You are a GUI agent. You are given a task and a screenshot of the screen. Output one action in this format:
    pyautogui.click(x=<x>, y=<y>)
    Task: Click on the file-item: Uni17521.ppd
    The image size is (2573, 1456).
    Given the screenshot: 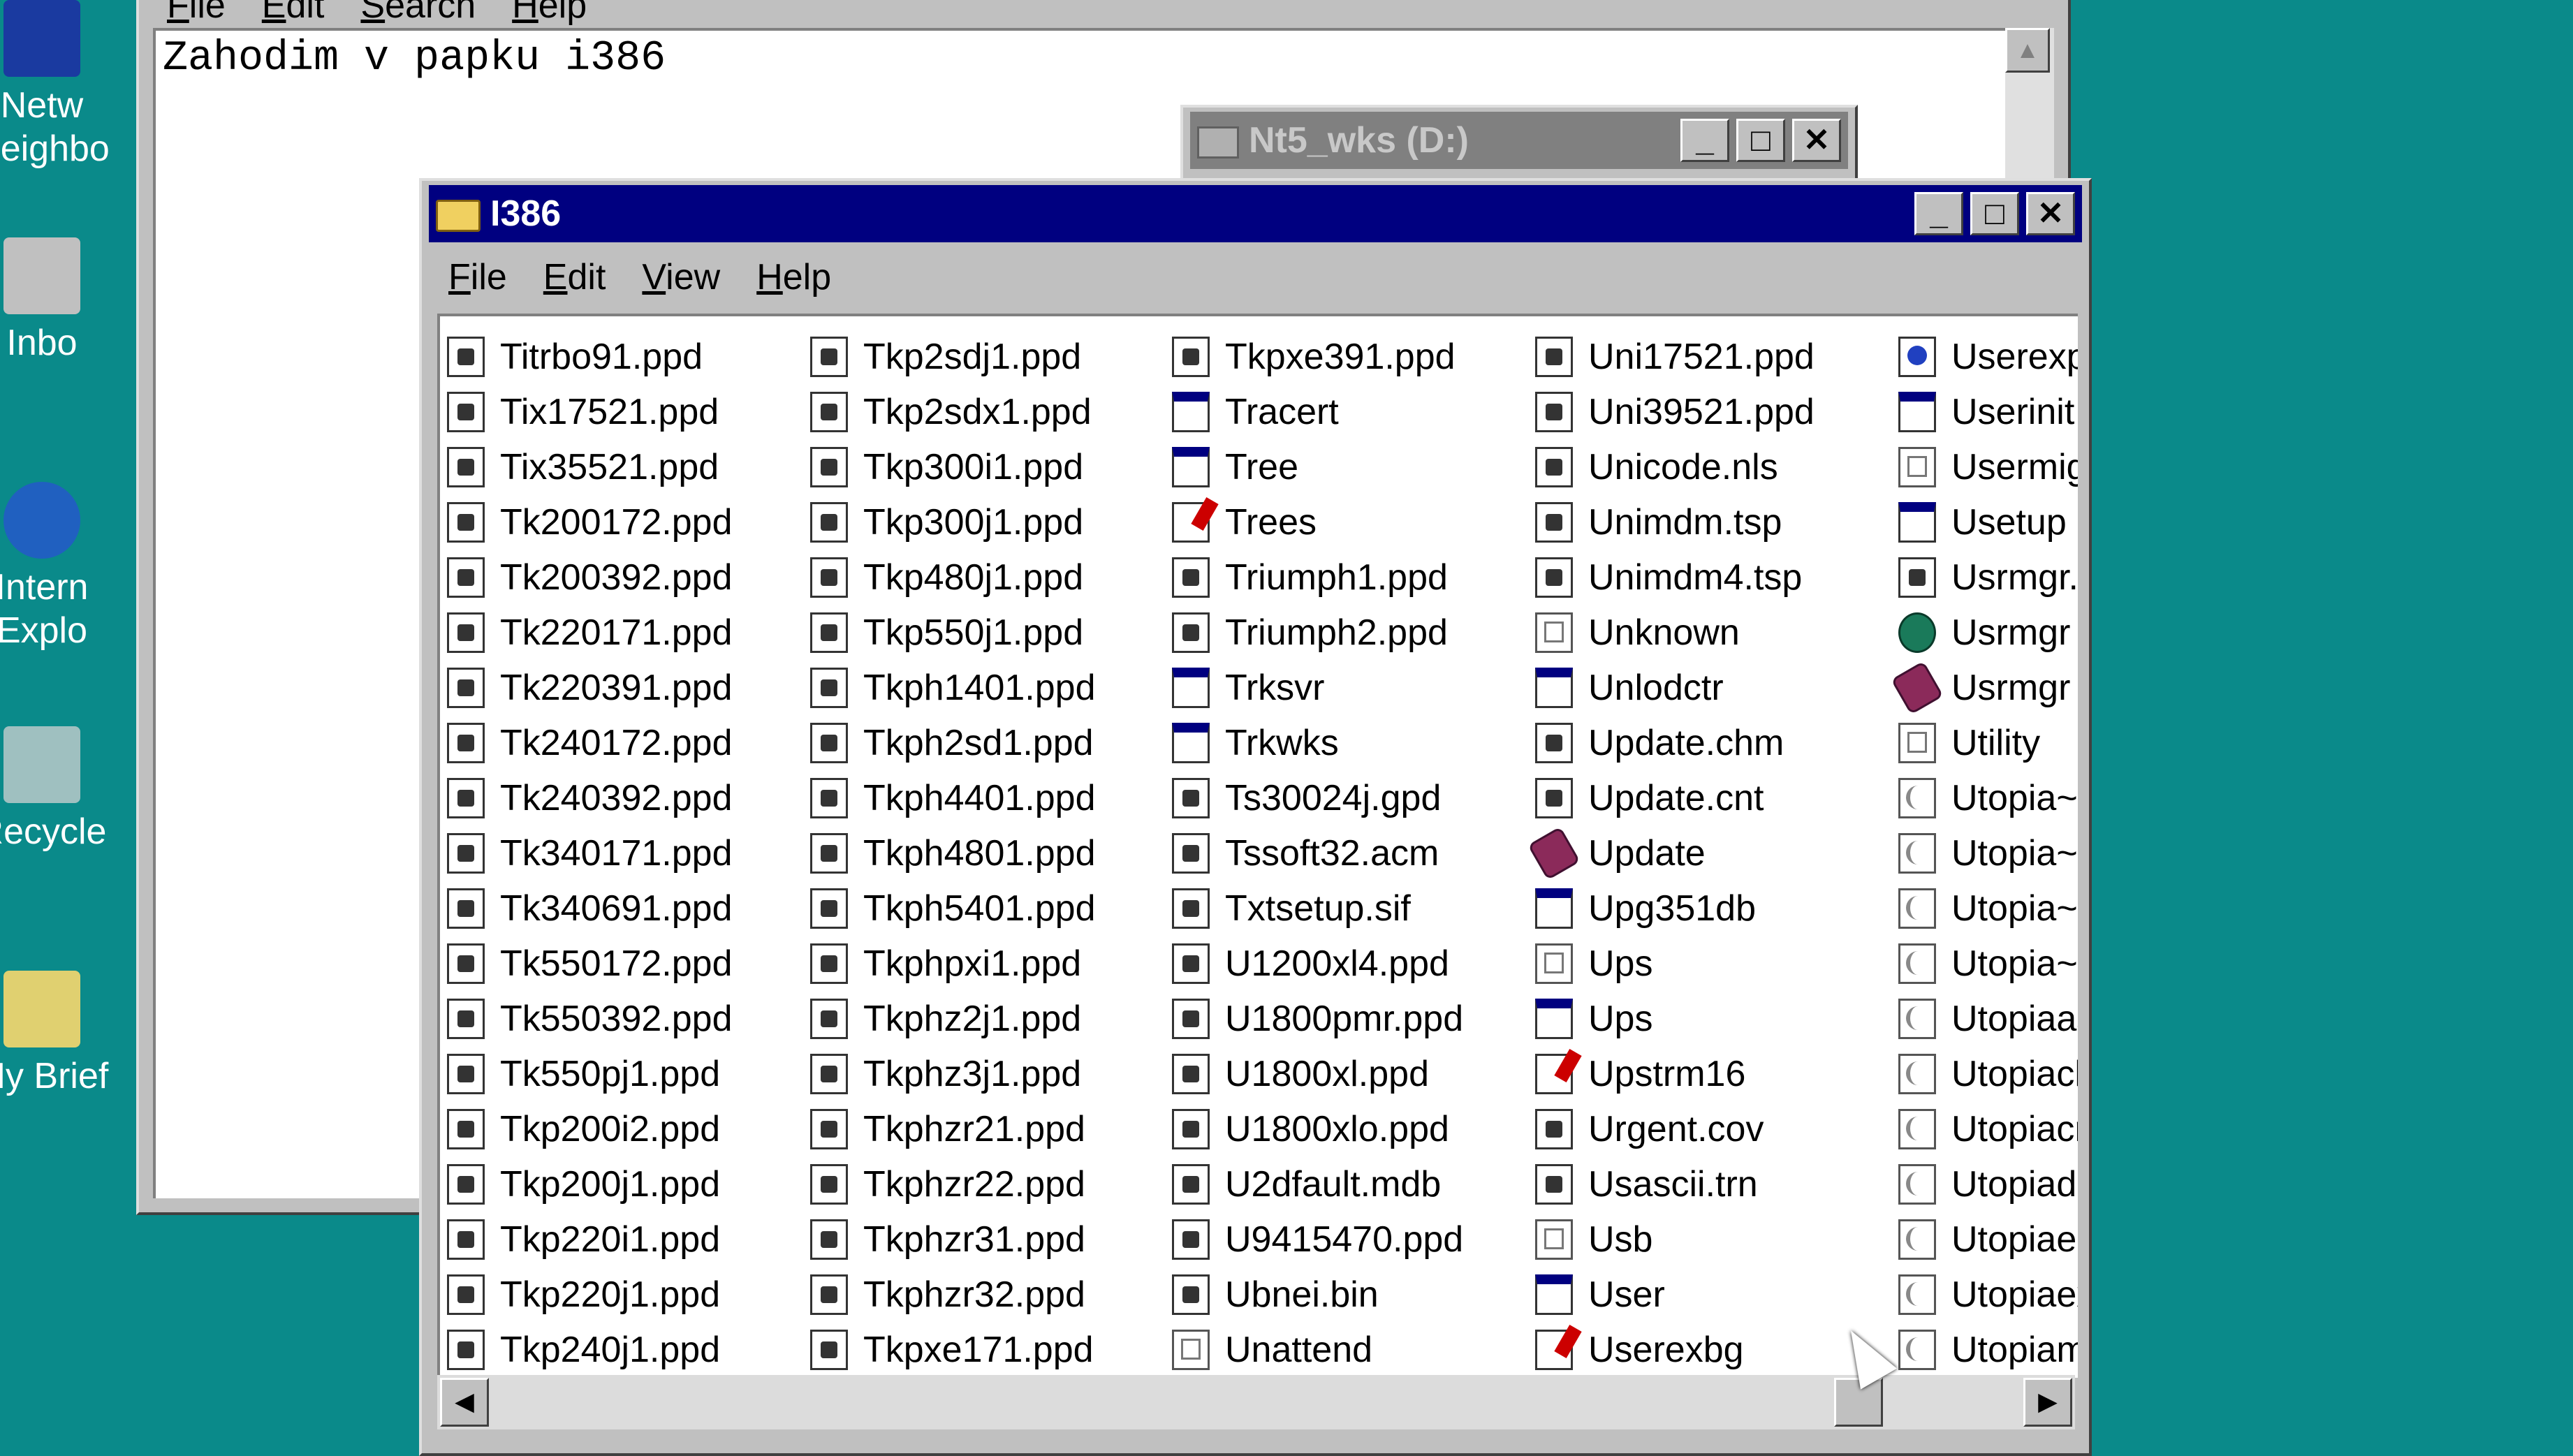 What is the action you would take?
    pyautogui.click(x=1675, y=357)
    